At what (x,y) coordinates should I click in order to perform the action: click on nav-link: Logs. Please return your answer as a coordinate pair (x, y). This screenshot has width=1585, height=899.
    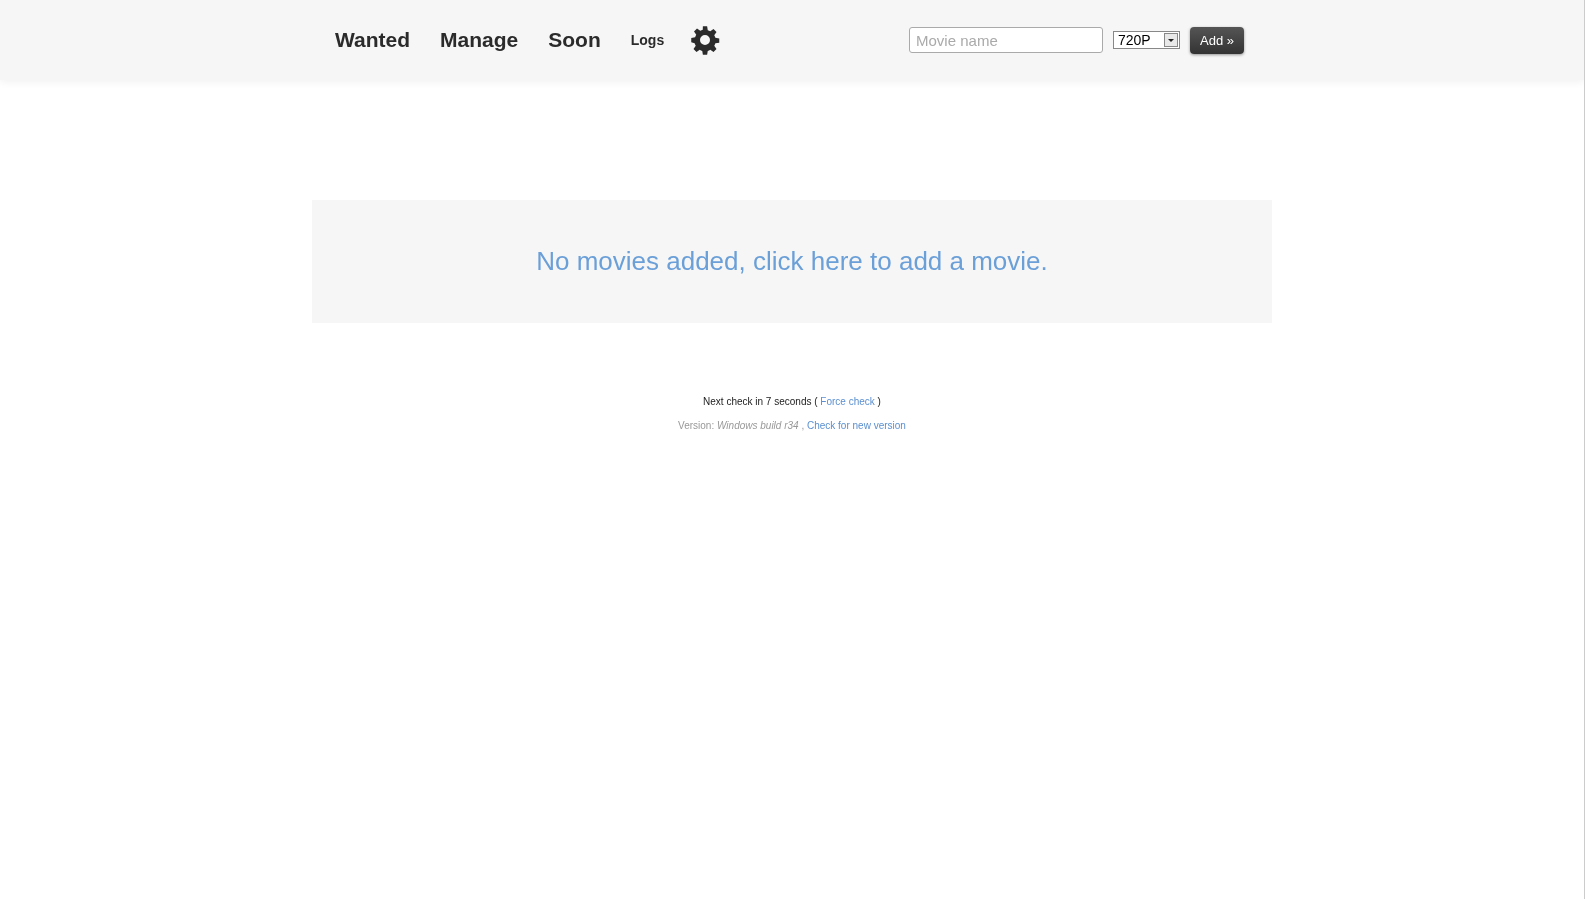
    Looking at the image, I should click on (647, 40).